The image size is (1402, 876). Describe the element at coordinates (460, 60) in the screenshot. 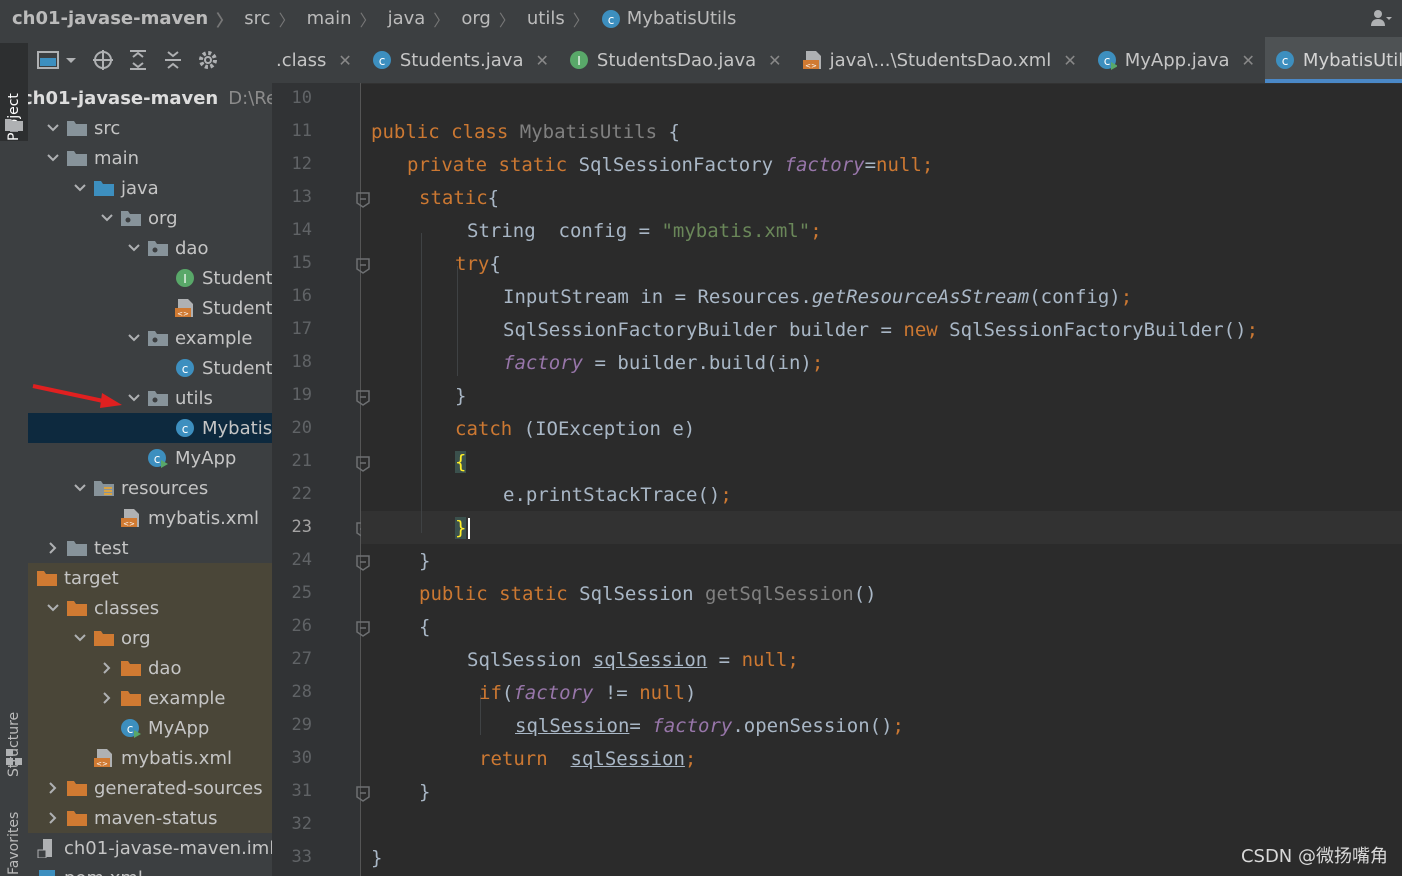

I see `editor-tab: c Students.java ✕` at that location.